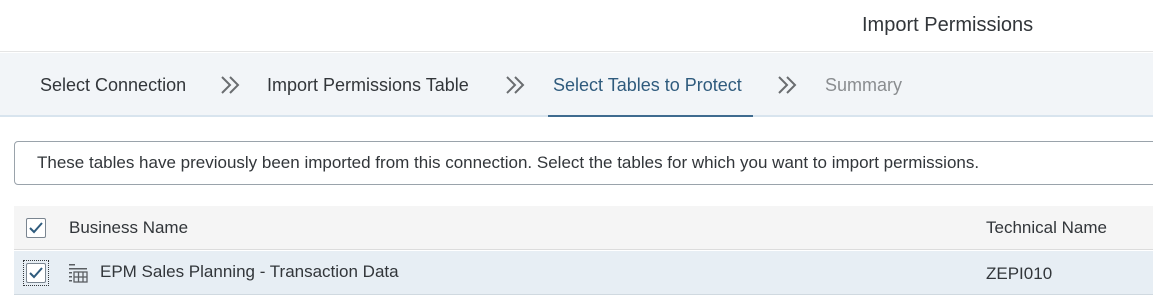 The height and width of the screenshot is (295, 1153). I want to click on table-header-row: Business Name Technical Name, so click(583, 228).